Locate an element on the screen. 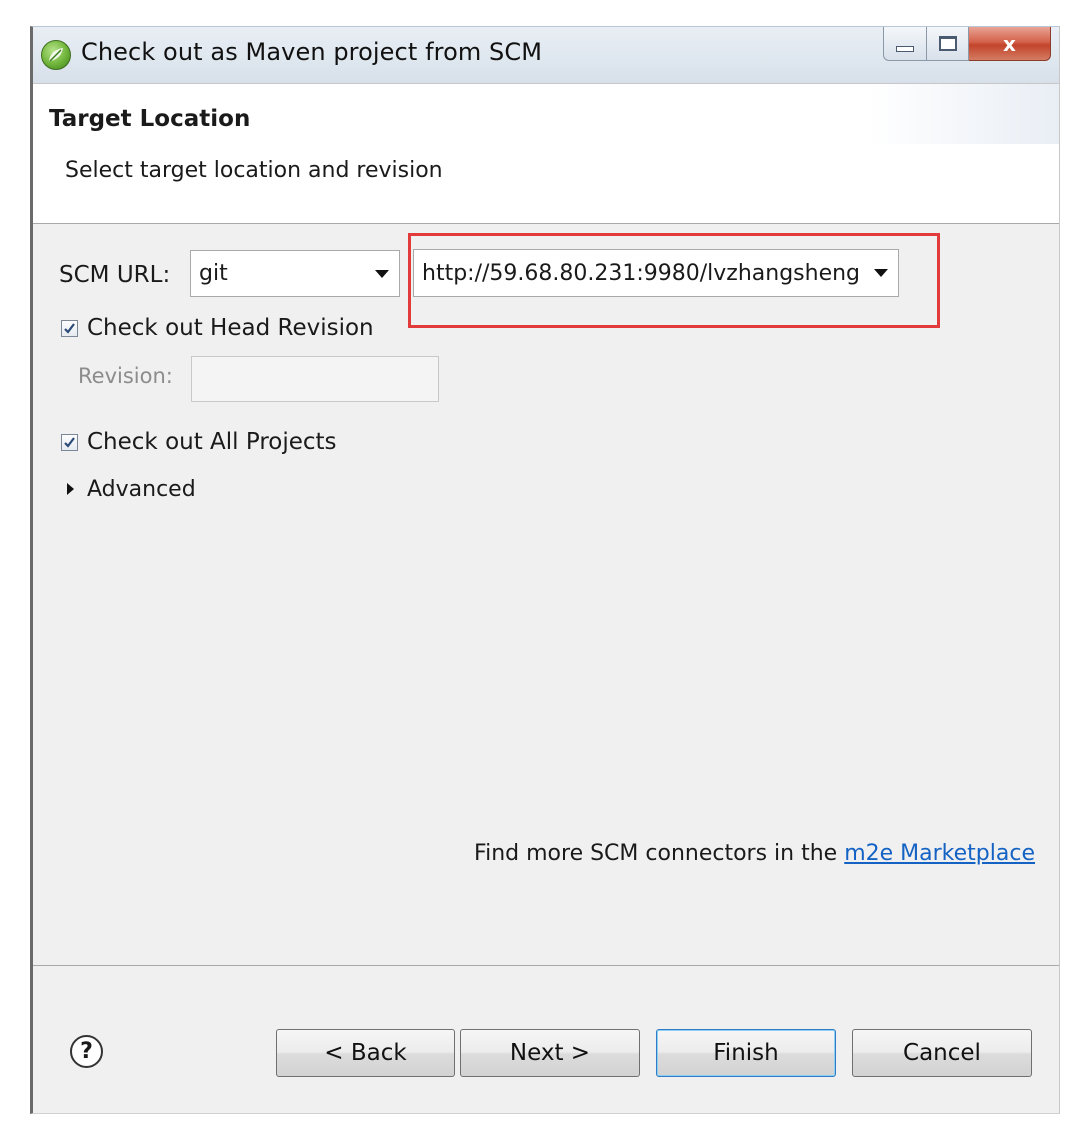 The height and width of the screenshot is (1129, 1073). highlight-box is located at coordinates (674, 280).